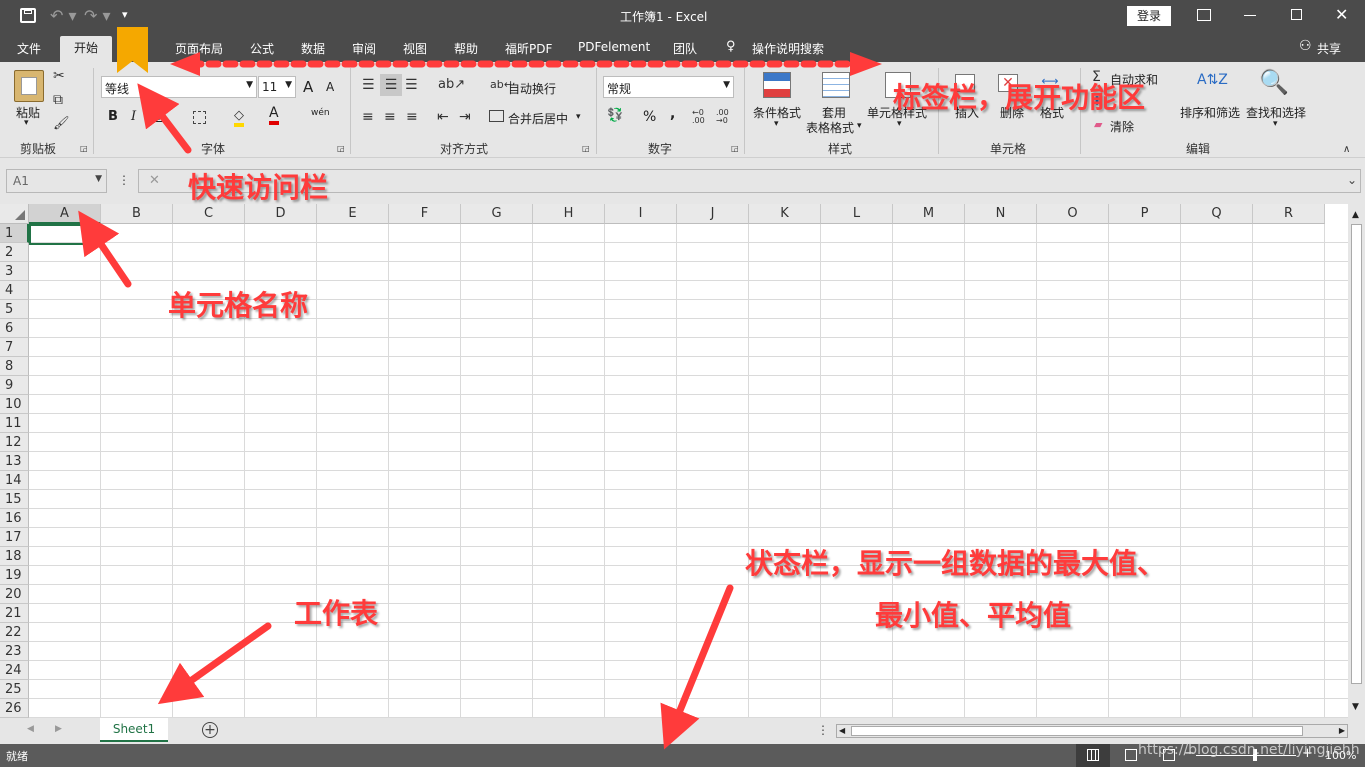  Describe the element at coordinates (258, 187) in the screenshot. I see `annotation-quick-access: 快速访问栏` at that location.